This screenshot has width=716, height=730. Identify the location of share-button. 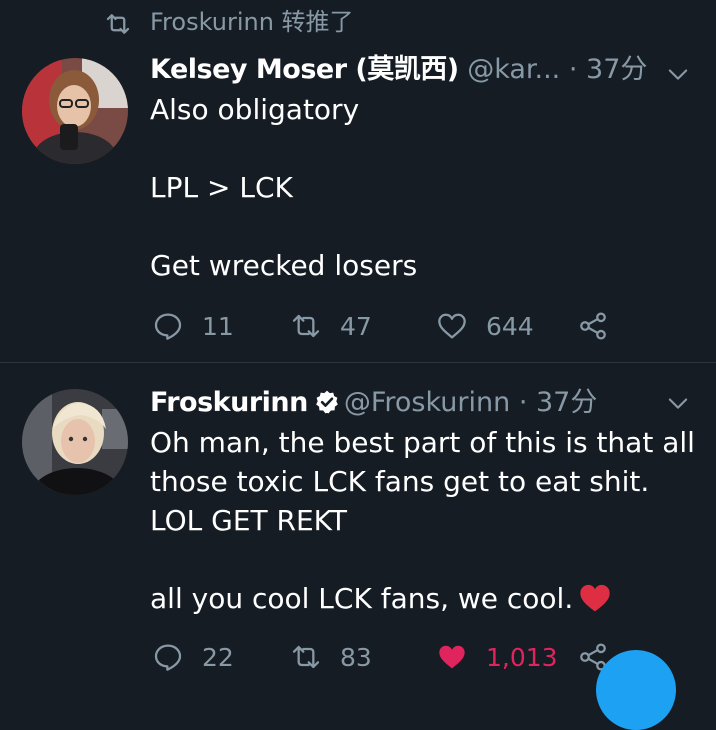
(593, 326).